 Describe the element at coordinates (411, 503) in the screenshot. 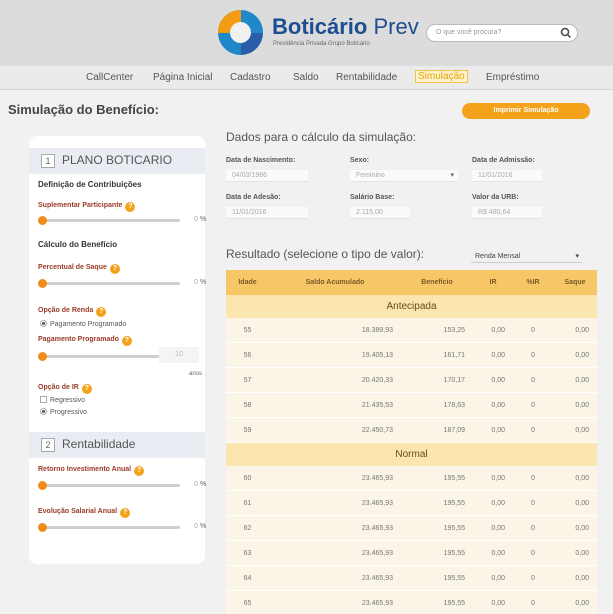

I see `table-row: 61 23.465,93 195,55 0,00 0 0,00` at that location.